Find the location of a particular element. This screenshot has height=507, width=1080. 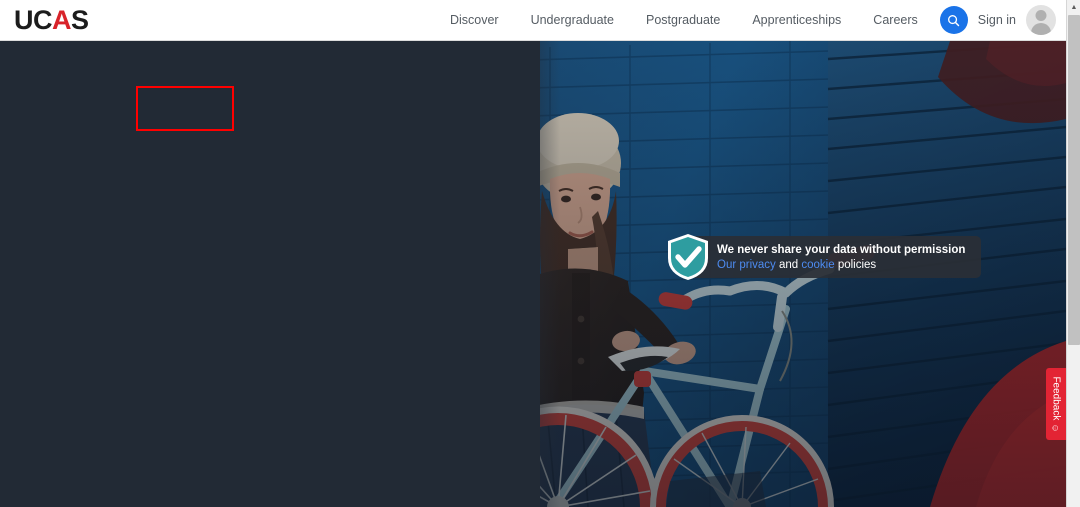

privacy-policy-link: Our privacy is located at coordinates (746, 265).